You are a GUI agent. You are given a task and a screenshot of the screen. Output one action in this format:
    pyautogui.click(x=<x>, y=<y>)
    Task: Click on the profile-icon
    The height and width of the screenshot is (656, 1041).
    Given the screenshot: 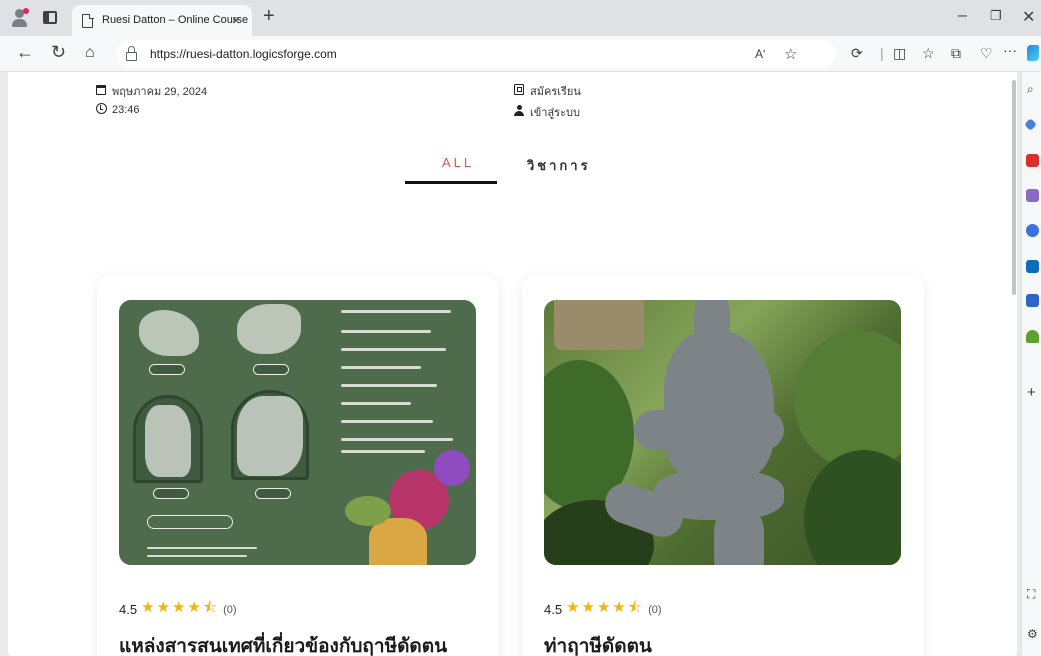 What is the action you would take?
    pyautogui.click(x=20, y=18)
    